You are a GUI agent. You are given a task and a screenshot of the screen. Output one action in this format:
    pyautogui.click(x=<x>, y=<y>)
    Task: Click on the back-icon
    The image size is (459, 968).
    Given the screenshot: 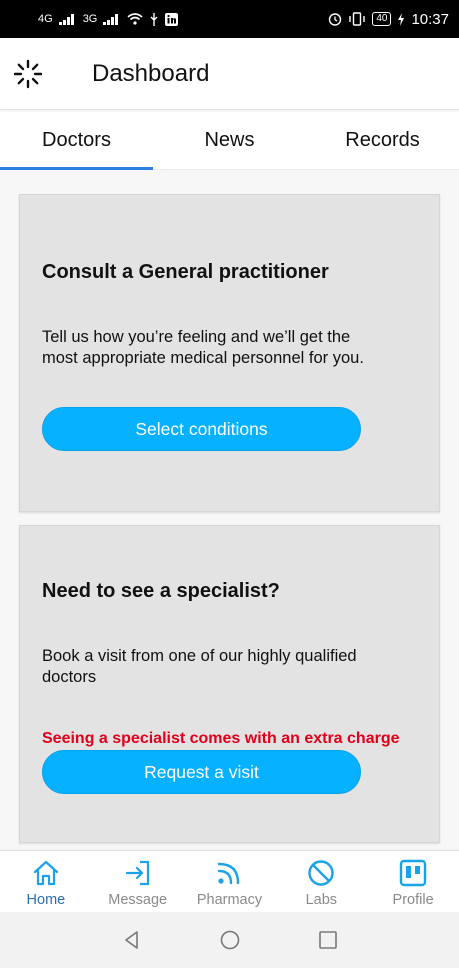 What is the action you would take?
    pyautogui.click(x=132, y=940)
    